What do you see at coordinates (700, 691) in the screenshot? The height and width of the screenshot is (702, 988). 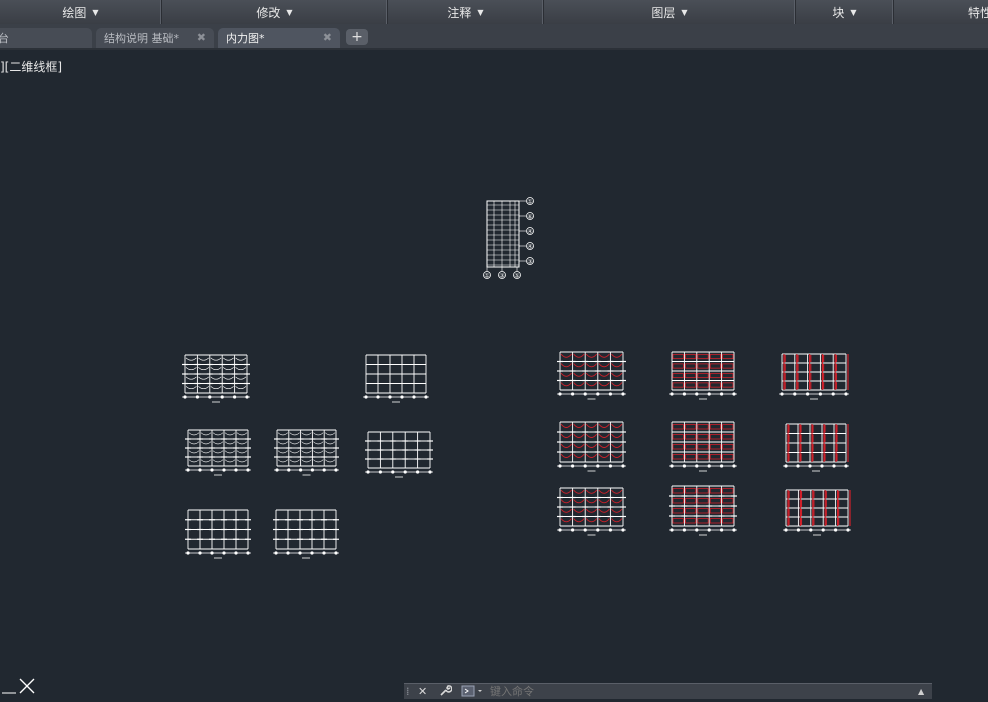 I see `command-input` at bounding box center [700, 691].